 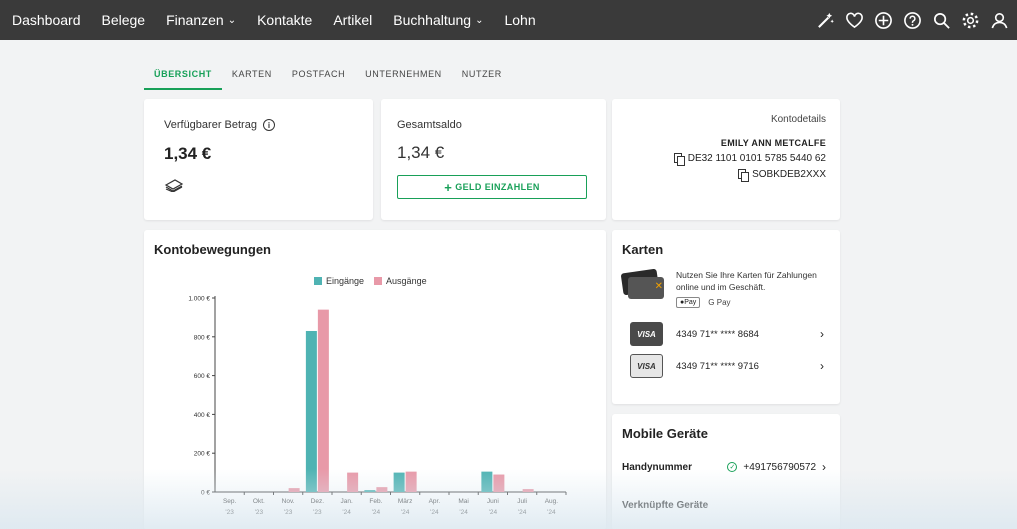 I want to click on gear-icon, so click(x=970, y=20).